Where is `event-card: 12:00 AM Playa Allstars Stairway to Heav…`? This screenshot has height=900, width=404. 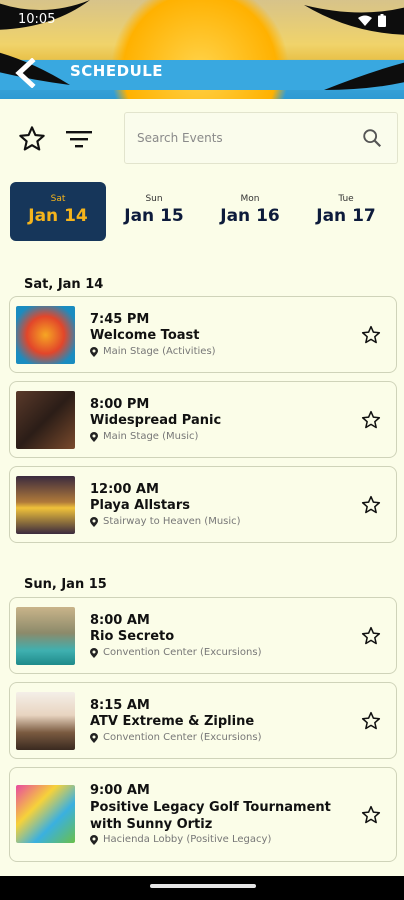 event-card: 12:00 AM Playa Allstars Stairway to Heav… is located at coordinates (203, 504).